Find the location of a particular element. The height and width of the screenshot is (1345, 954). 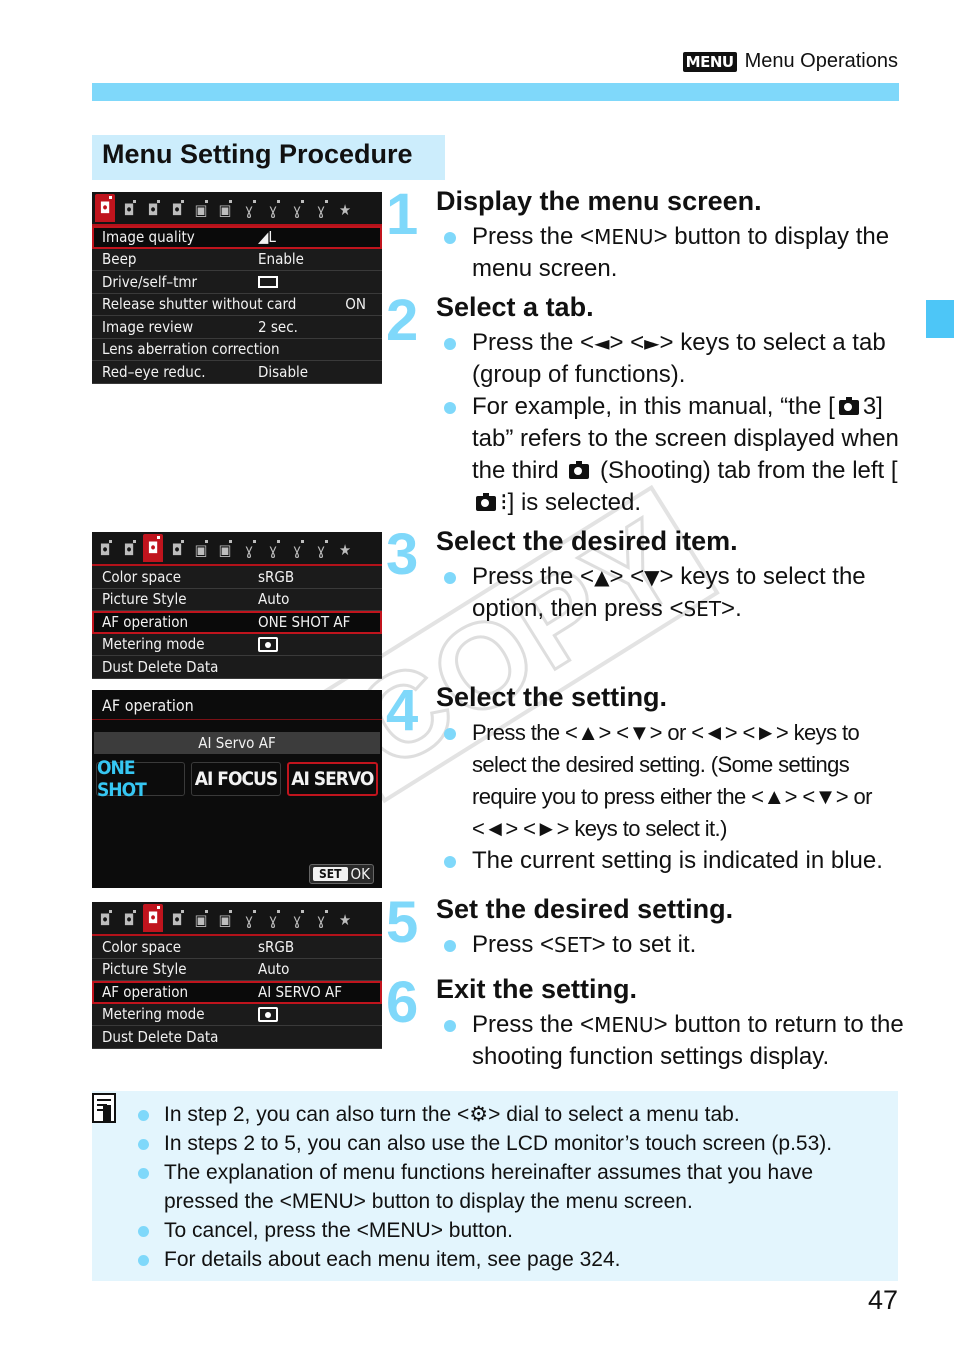

single-shot-icon is located at coordinates (268, 282).